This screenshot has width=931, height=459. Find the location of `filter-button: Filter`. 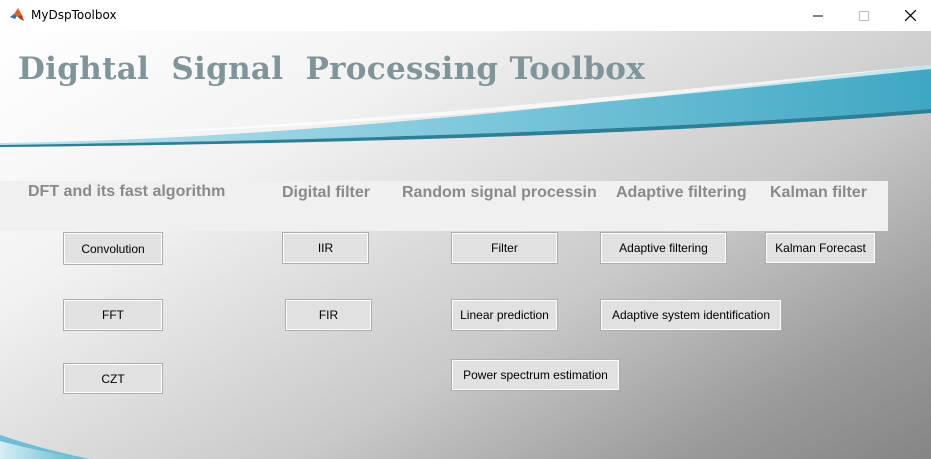

filter-button: Filter is located at coordinates (504, 248).